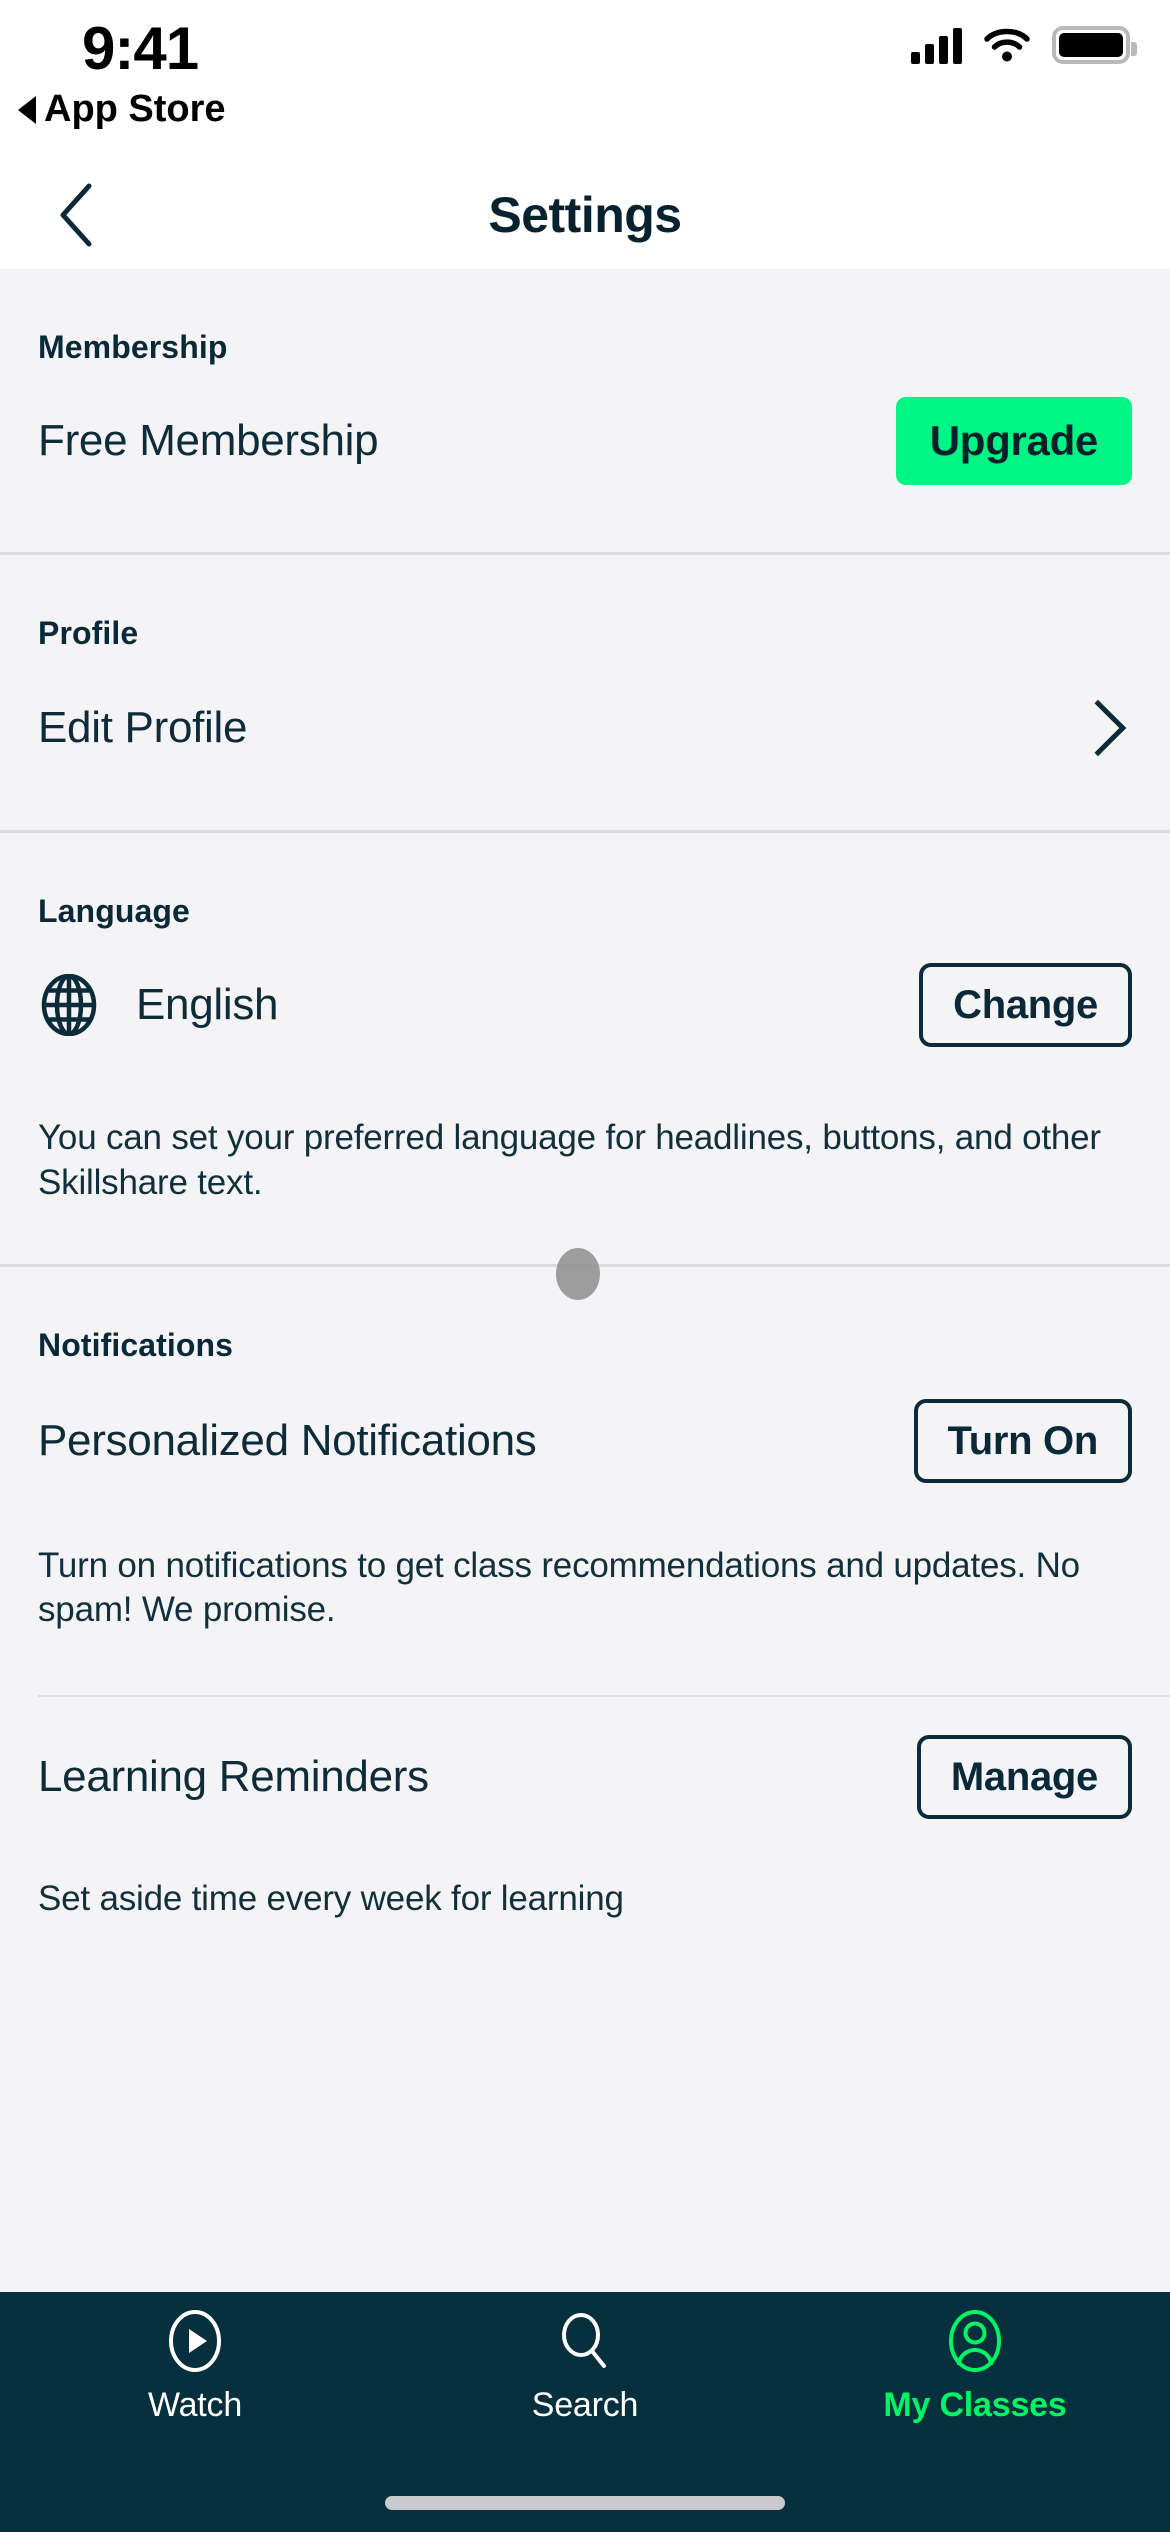 The height and width of the screenshot is (2532, 1170). I want to click on section-profile: Profile Edit Profile, so click(585, 694).